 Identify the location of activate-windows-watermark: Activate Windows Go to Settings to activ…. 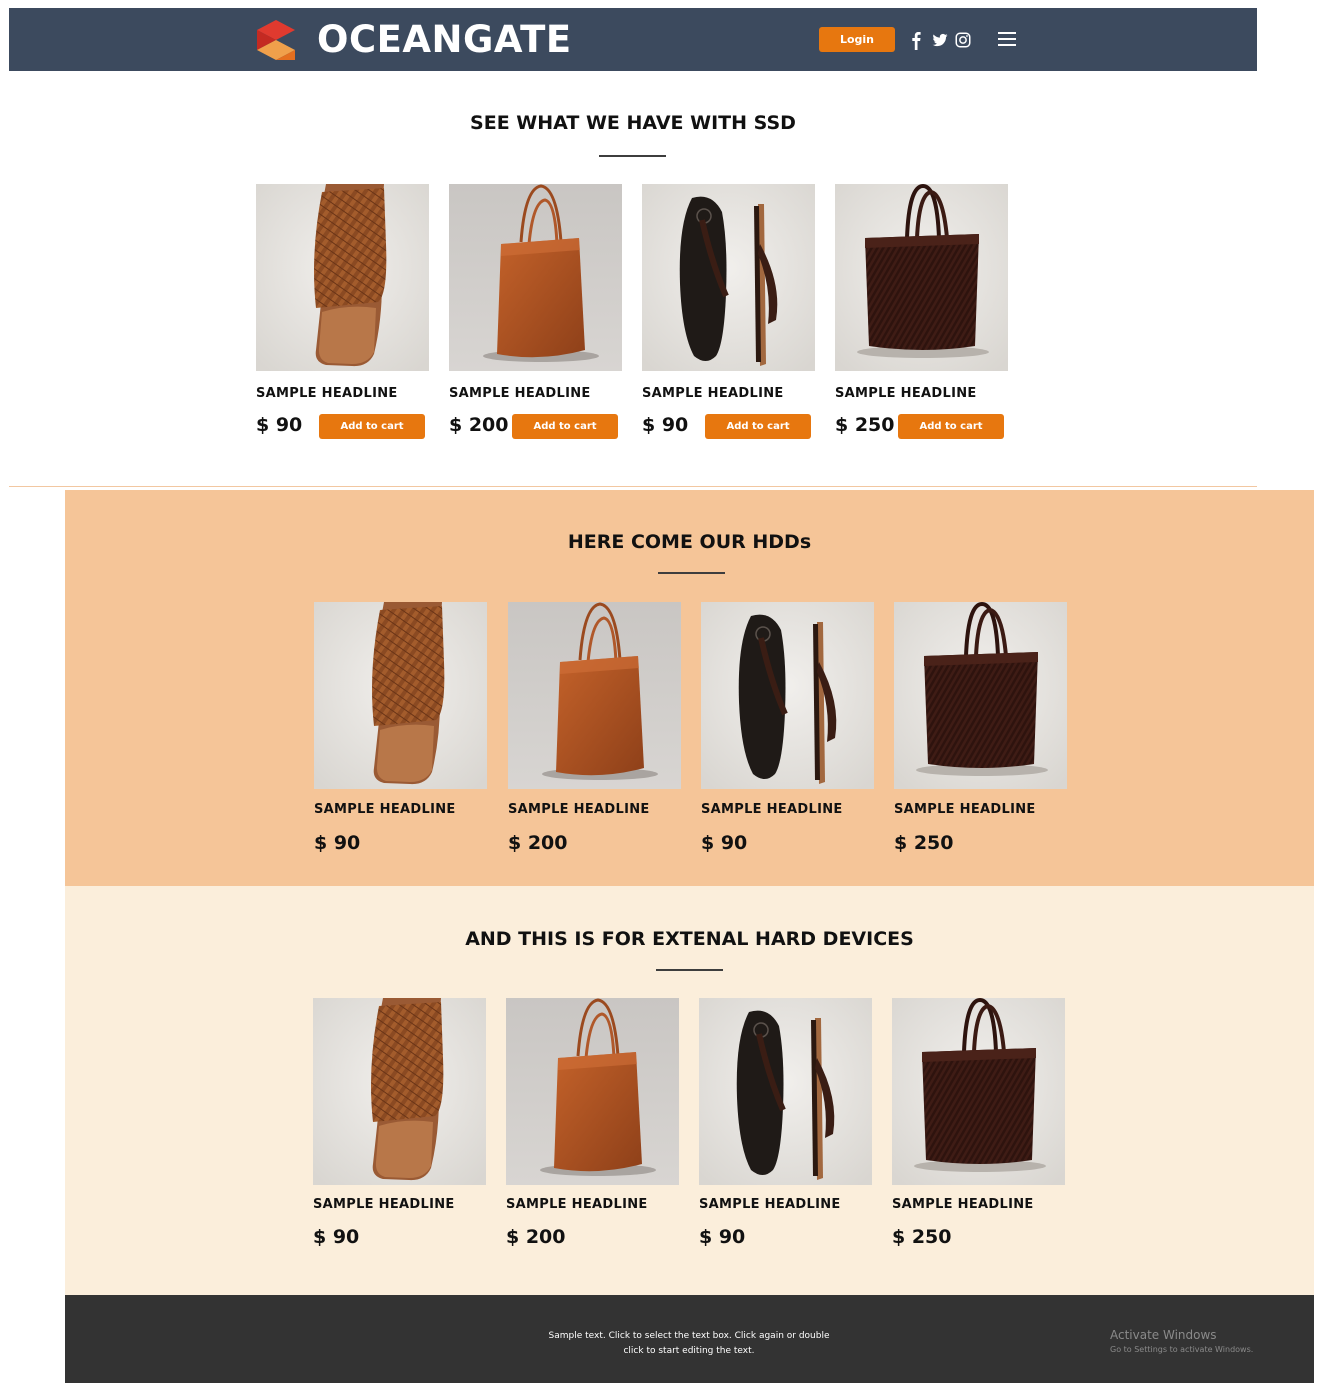
(1181, 1342).